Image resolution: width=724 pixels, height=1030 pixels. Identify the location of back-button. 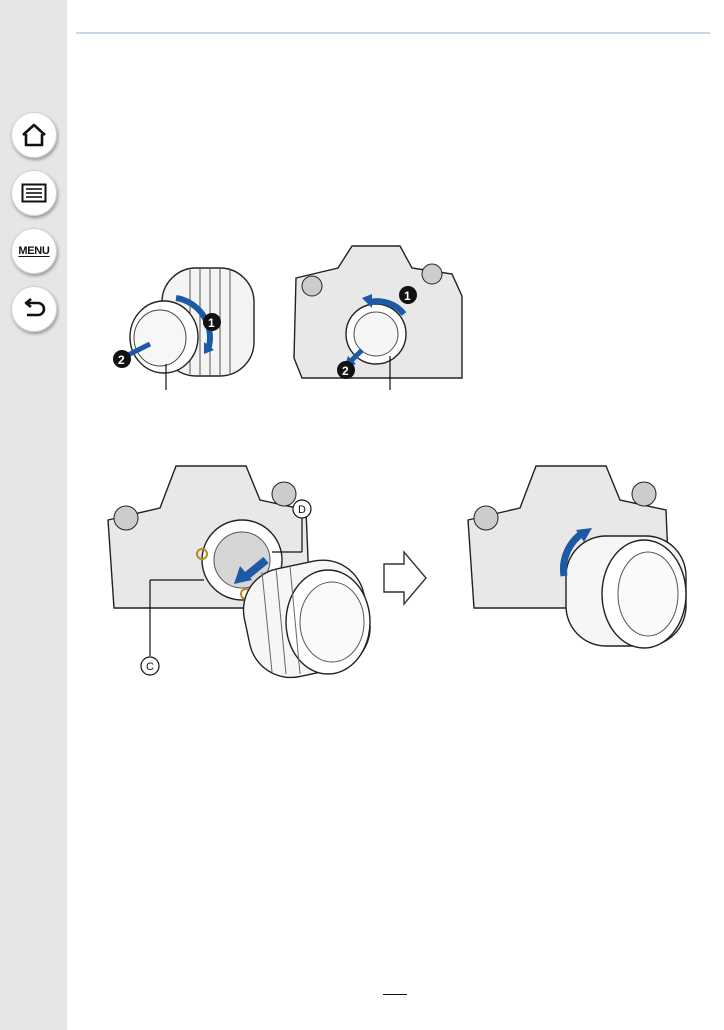
(34, 309).